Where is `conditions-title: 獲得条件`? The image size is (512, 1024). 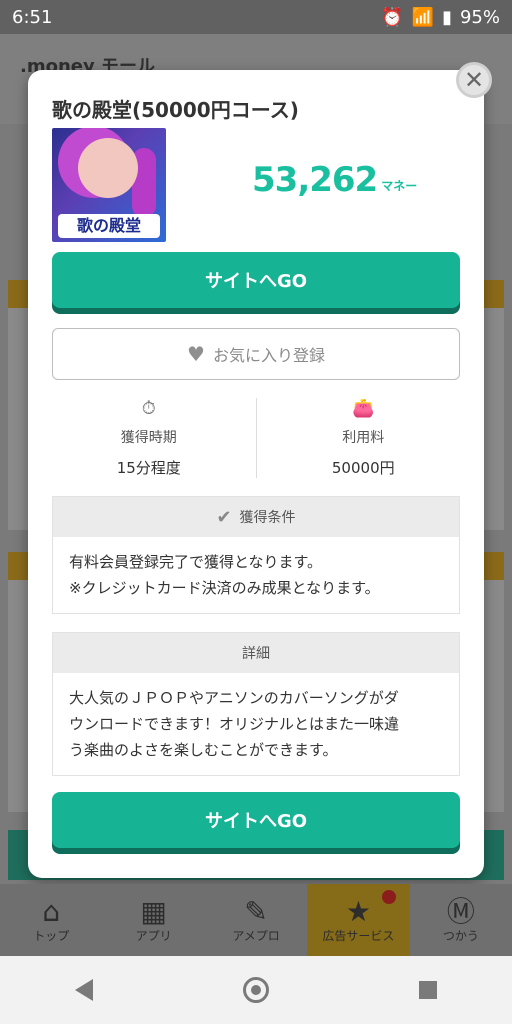
conditions-title: 獲得条件 is located at coordinates (267, 518).